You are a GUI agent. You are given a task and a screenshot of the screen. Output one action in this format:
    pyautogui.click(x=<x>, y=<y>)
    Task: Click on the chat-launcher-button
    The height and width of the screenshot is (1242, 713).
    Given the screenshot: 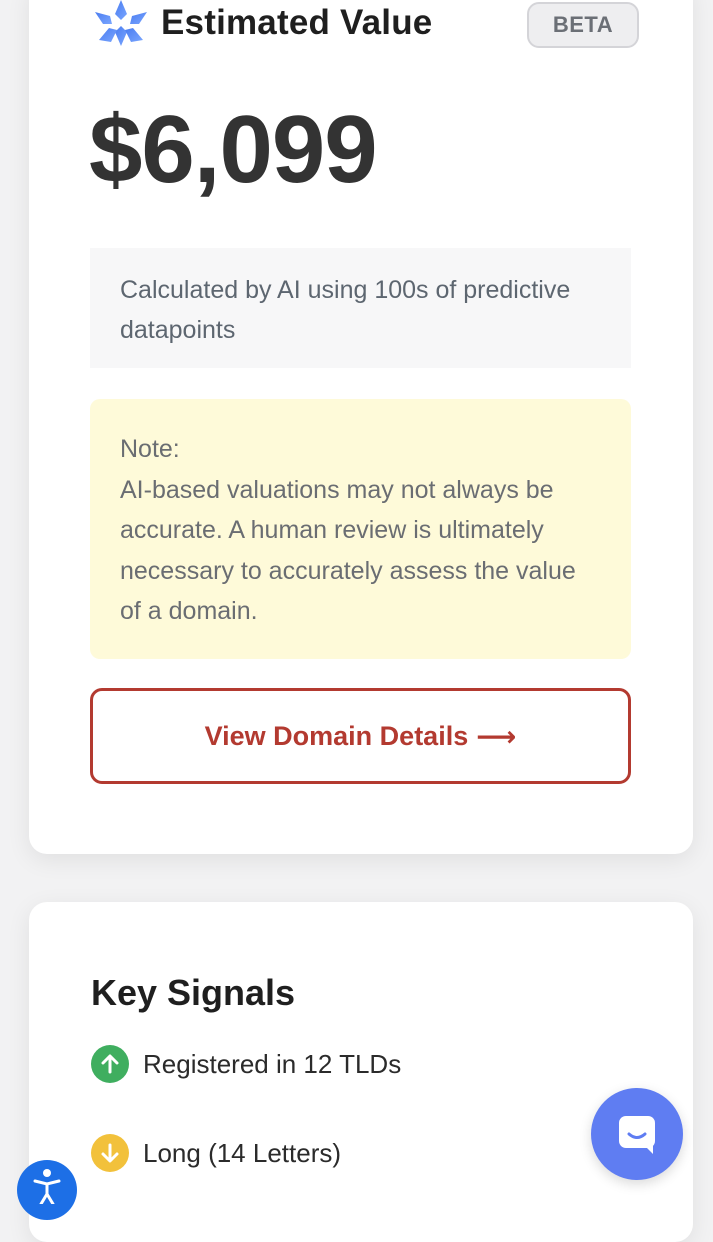 What is the action you would take?
    pyautogui.click(x=637, y=1134)
    